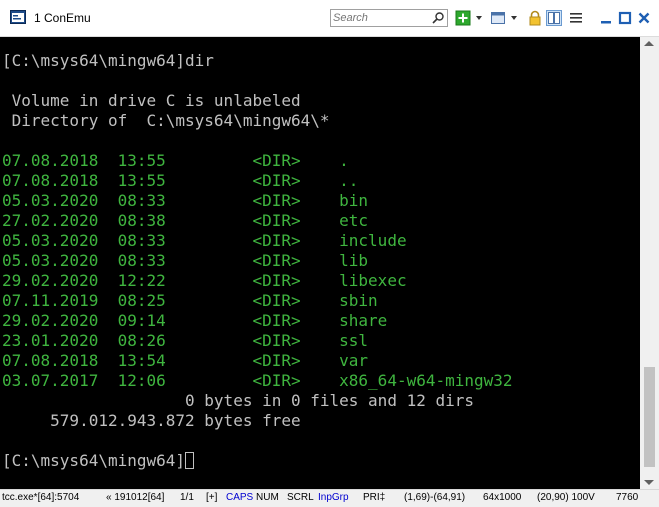  What do you see at coordinates (180, 180) in the screenshot?
I see `console-line: 07.08.2018 13:55 <DIR> ..` at bounding box center [180, 180].